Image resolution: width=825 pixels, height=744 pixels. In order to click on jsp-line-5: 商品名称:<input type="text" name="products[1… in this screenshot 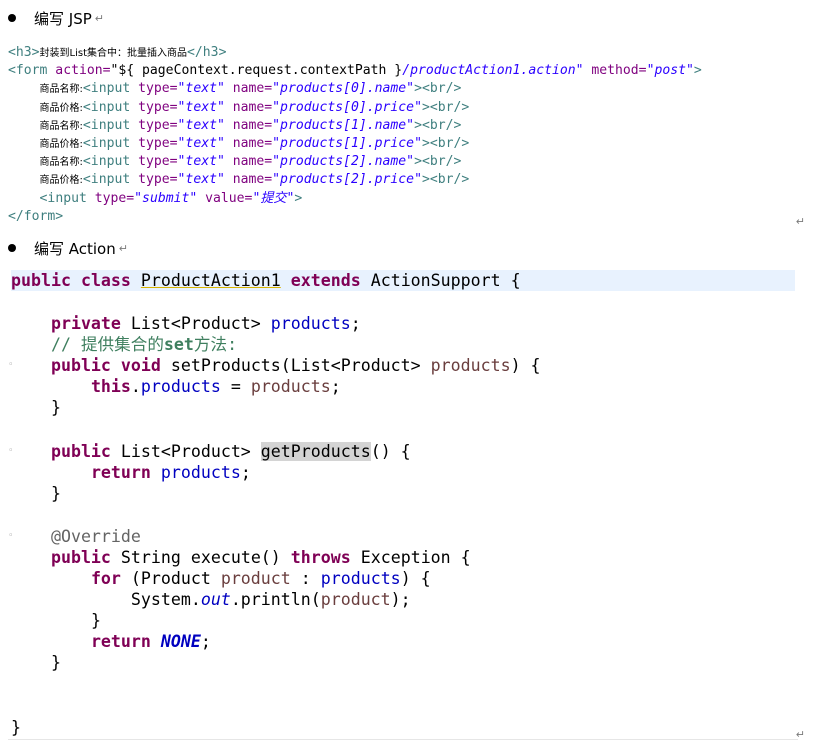, I will do `click(250, 125)`.